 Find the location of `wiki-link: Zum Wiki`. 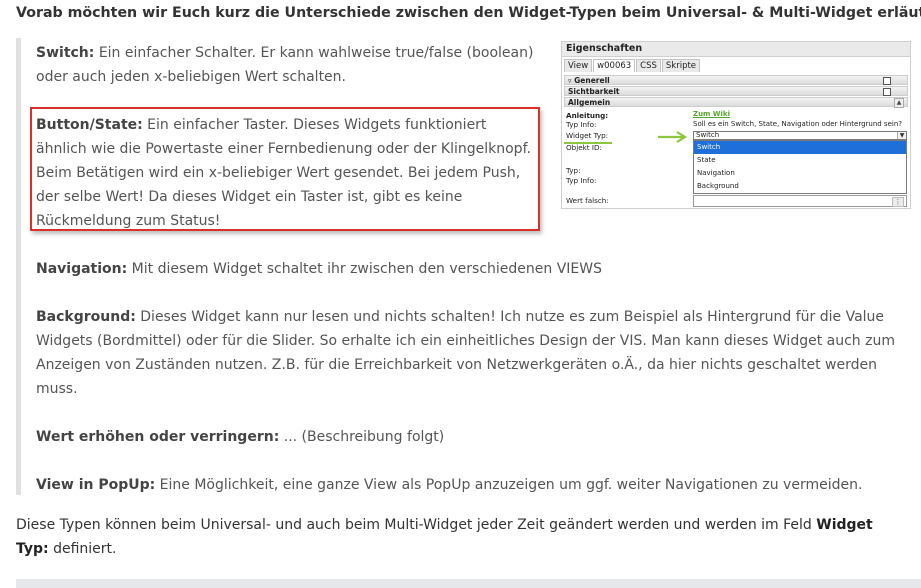

wiki-link: Zum Wiki is located at coordinates (711, 114).